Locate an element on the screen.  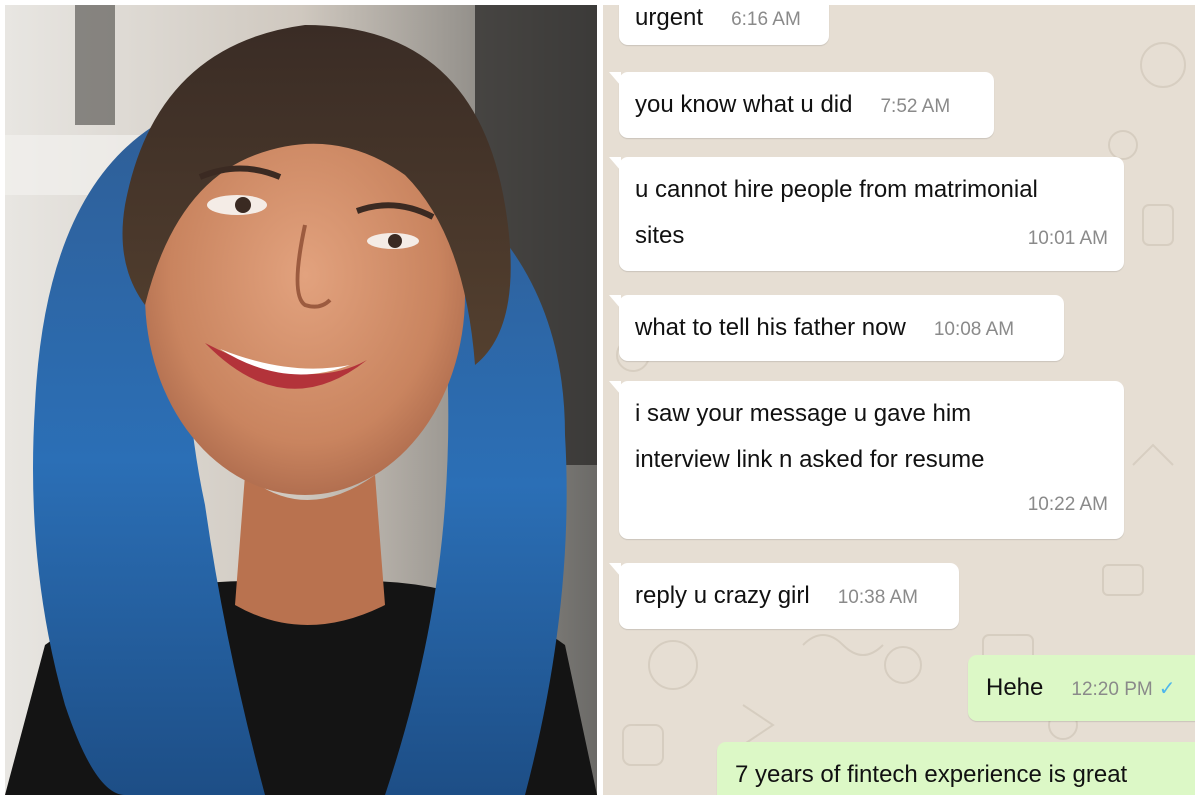
message-timestamp: 6:16 AM is located at coordinates (766, 19).